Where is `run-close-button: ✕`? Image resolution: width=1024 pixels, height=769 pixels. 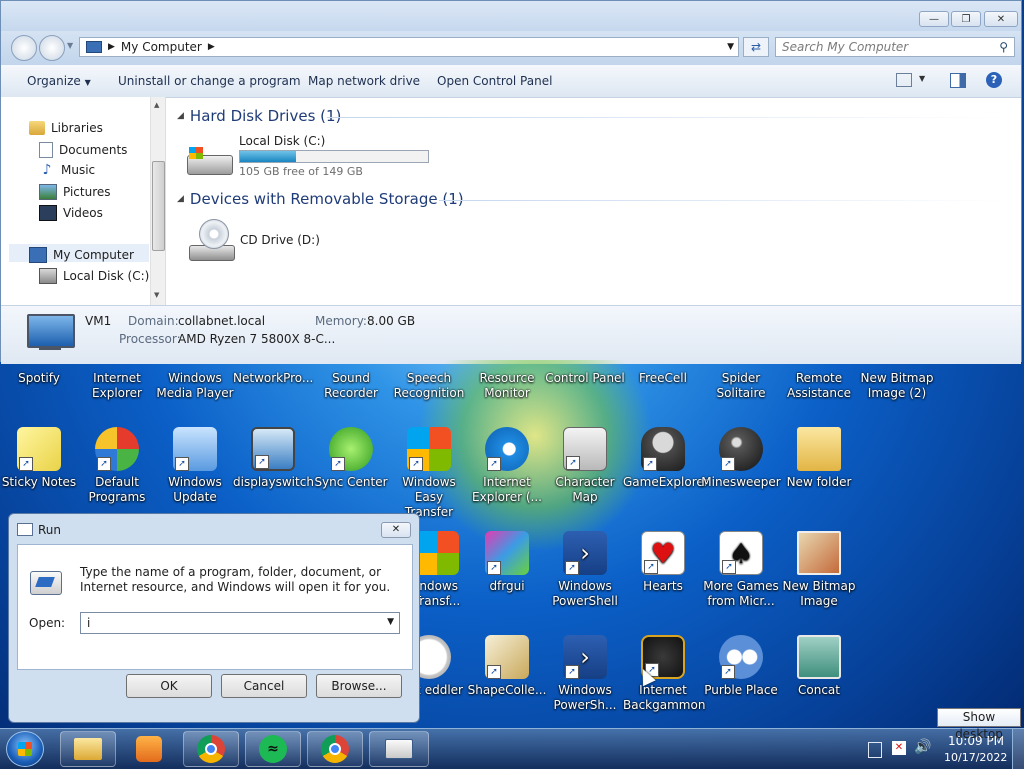
run-close-button: ✕ is located at coordinates (396, 530).